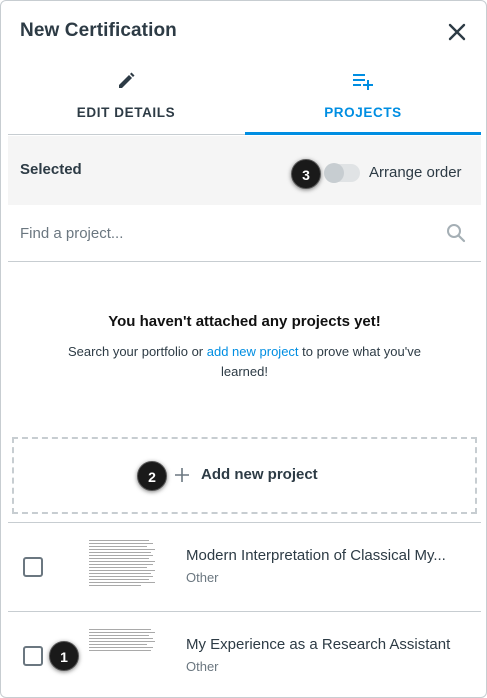 The height and width of the screenshot is (698, 487). I want to click on add-new-project-label: Add new project, so click(259, 474).